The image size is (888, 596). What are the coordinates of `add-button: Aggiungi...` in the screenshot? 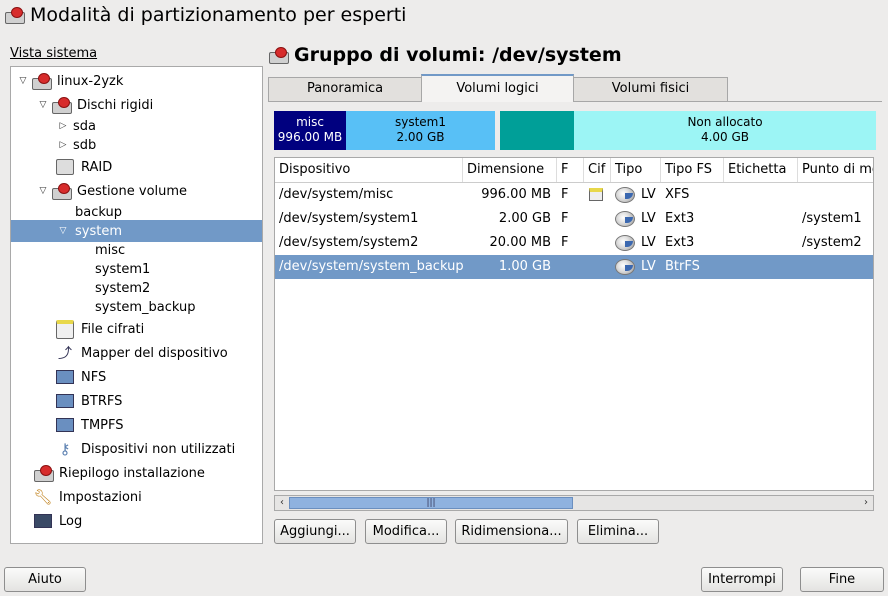 It's located at (315, 531).